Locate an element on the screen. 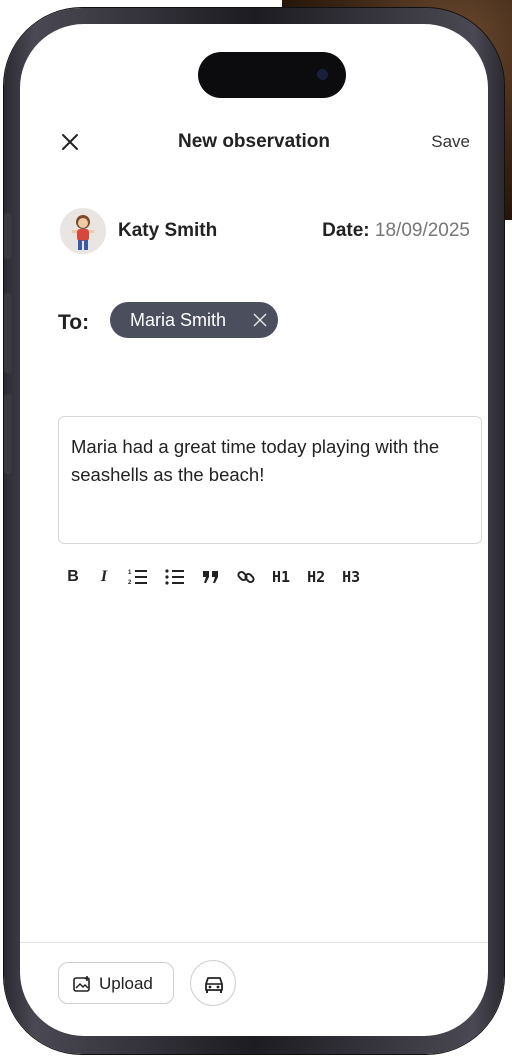 The width and height of the screenshot is (512, 1060). svg-text: 1 is located at coordinates (130, 573).